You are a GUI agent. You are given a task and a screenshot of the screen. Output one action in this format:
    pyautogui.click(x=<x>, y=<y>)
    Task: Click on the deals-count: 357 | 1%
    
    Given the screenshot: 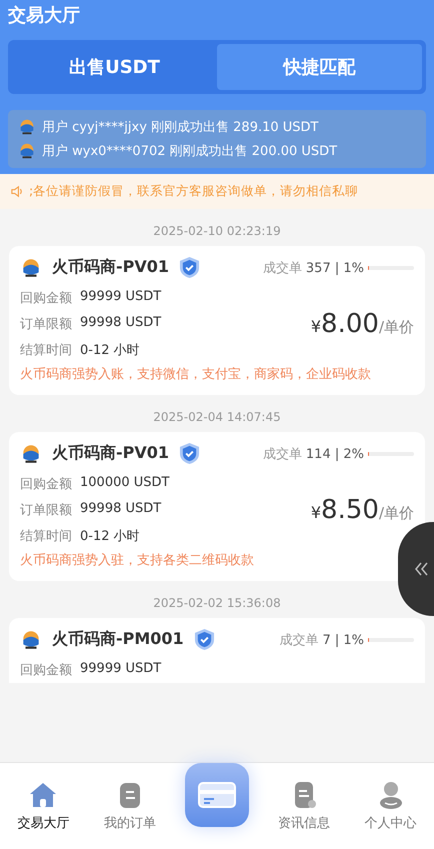 What is the action you would take?
    pyautogui.click(x=335, y=268)
    